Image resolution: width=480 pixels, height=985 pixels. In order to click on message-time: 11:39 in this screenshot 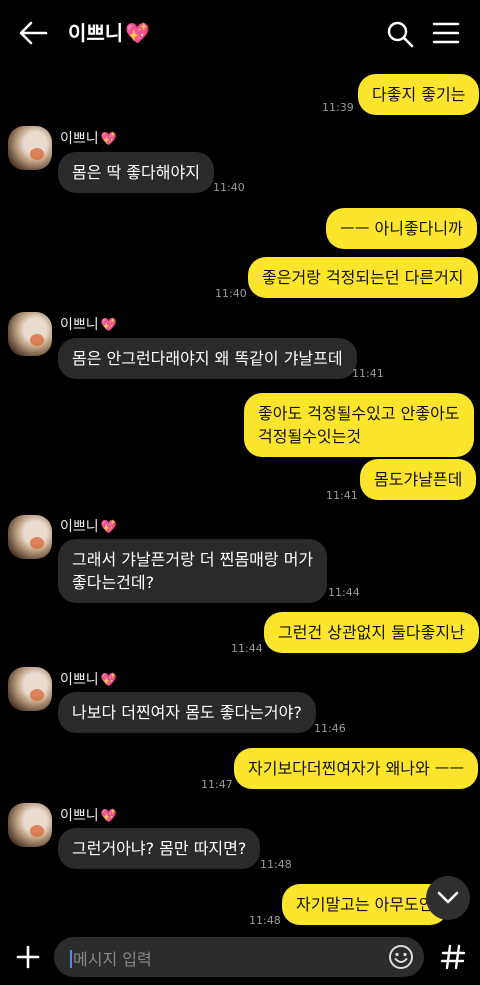, I will do `click(338, 107)`.